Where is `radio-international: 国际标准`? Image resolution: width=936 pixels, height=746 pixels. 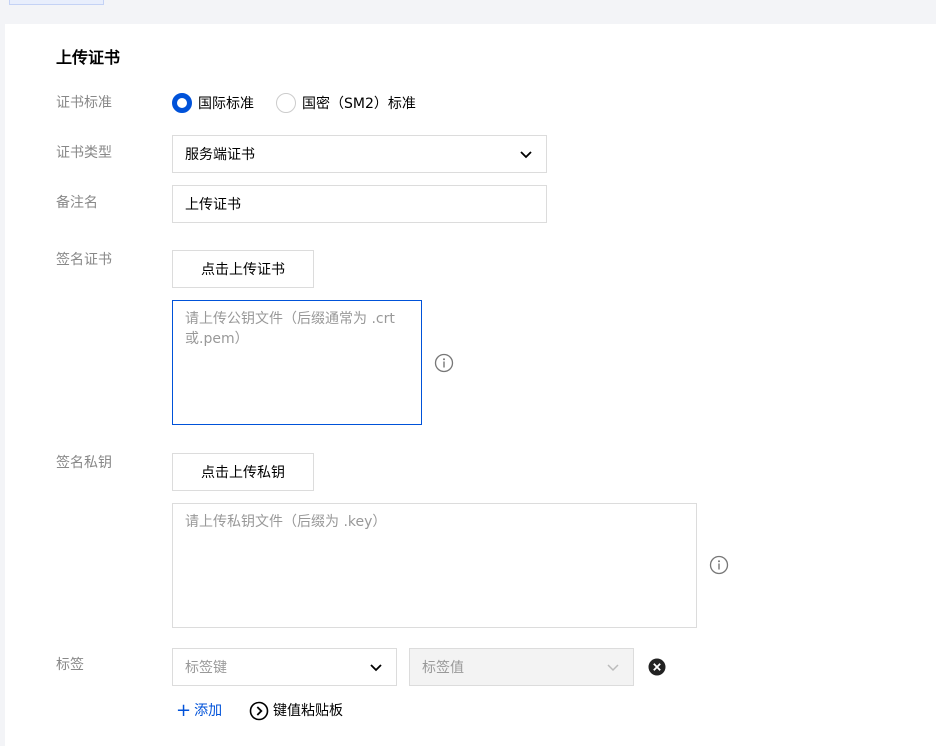
radio-international: 国际标准 is located at coordinates (213, 103).